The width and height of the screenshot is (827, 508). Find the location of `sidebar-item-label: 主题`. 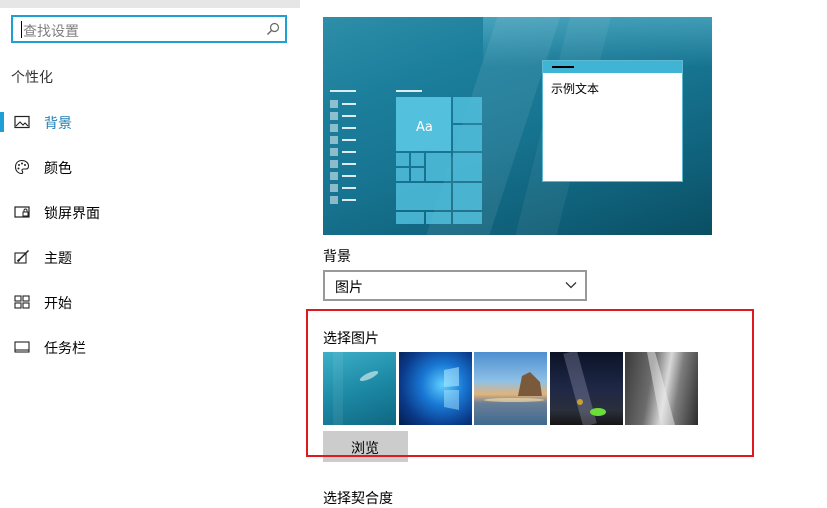

sidebar-item-label: 主题 is located at coordinates (58, 259).